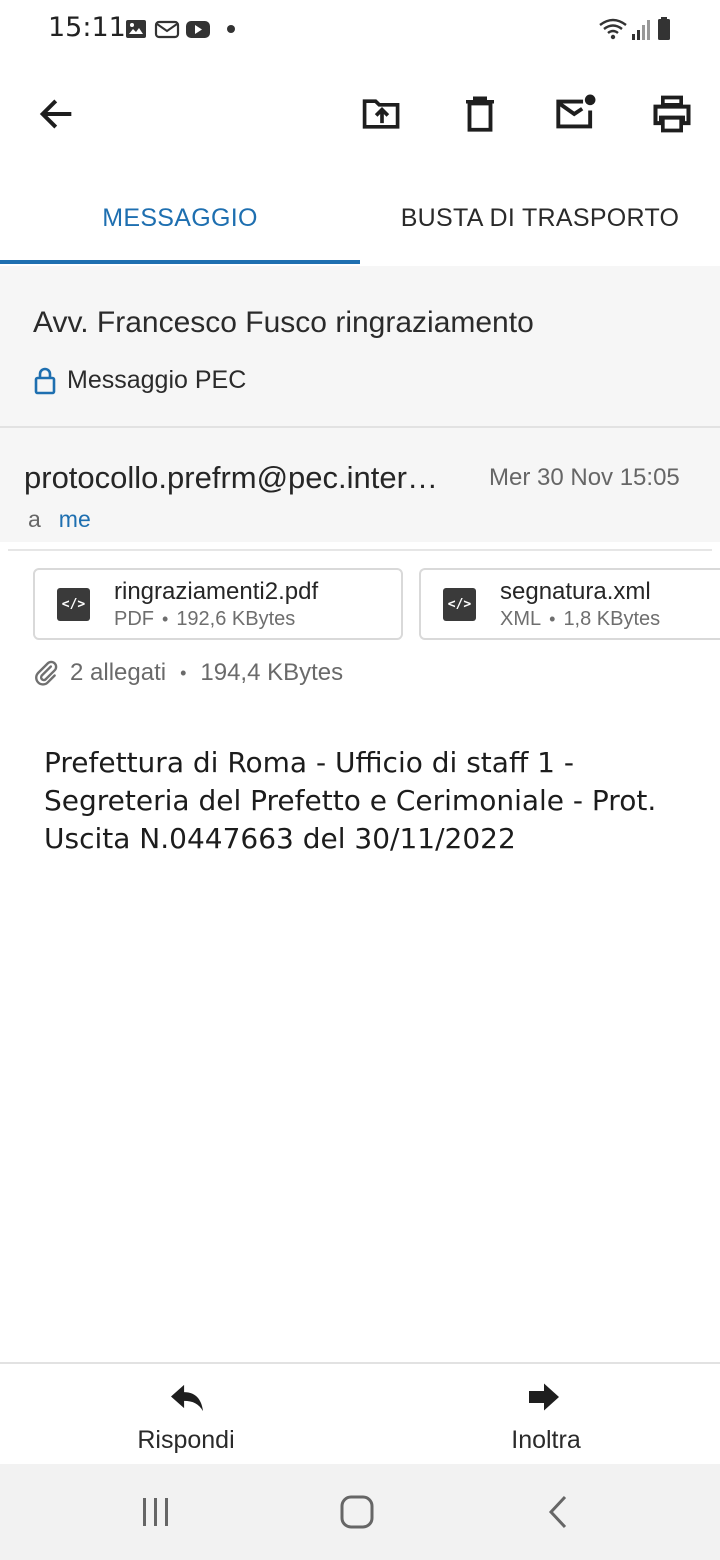 This screenshot has width=720, height=1560. I want to click on home-icon, so click(357, 1512).